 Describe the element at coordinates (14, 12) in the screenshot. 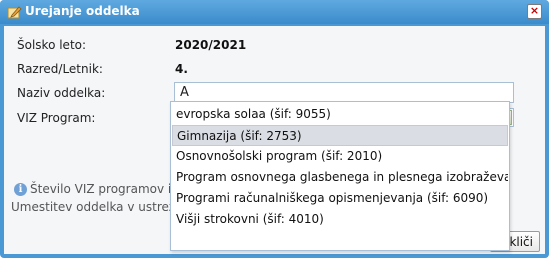

I see `edit-pencil-icon` at that location.